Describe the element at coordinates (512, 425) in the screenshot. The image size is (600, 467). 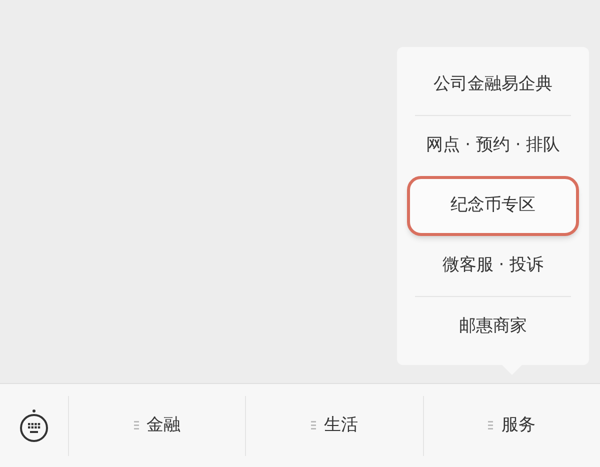
I see `menu-tab: 服务` at that location.